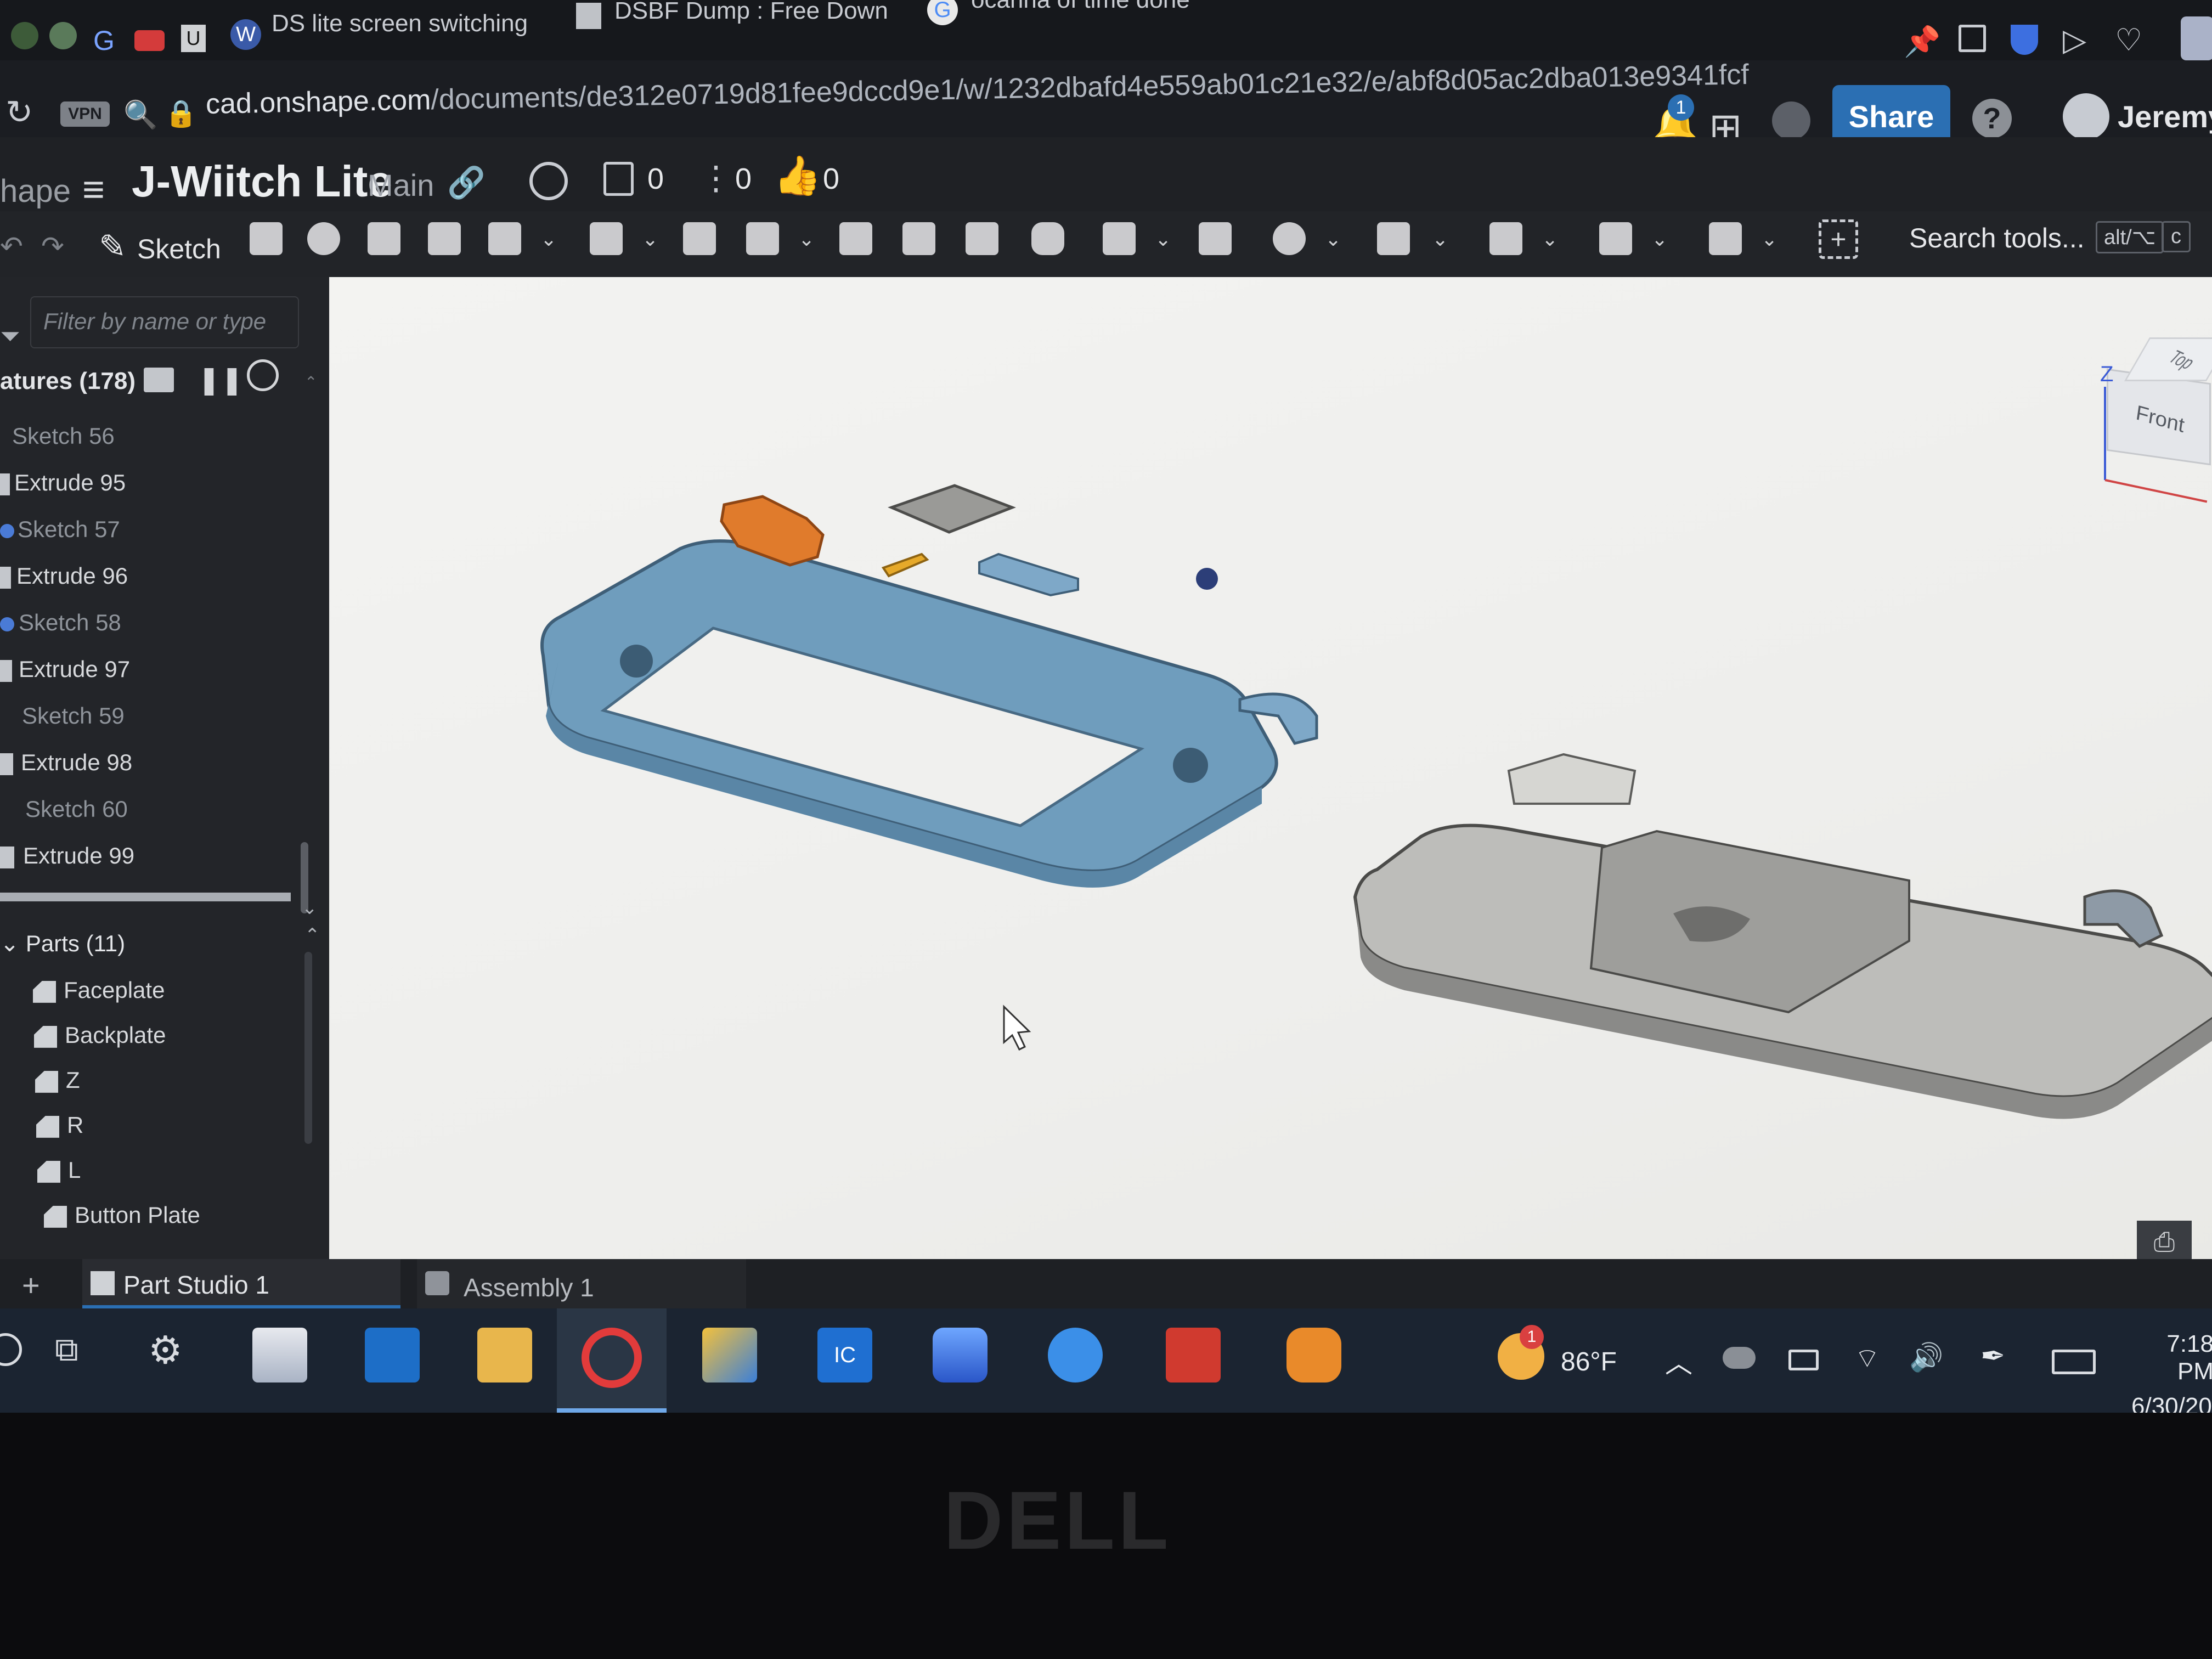 Image resolution: width=2212 pixels, height=1659 pixels. I want to click on google-tab-icon: G, so click(104, 41).